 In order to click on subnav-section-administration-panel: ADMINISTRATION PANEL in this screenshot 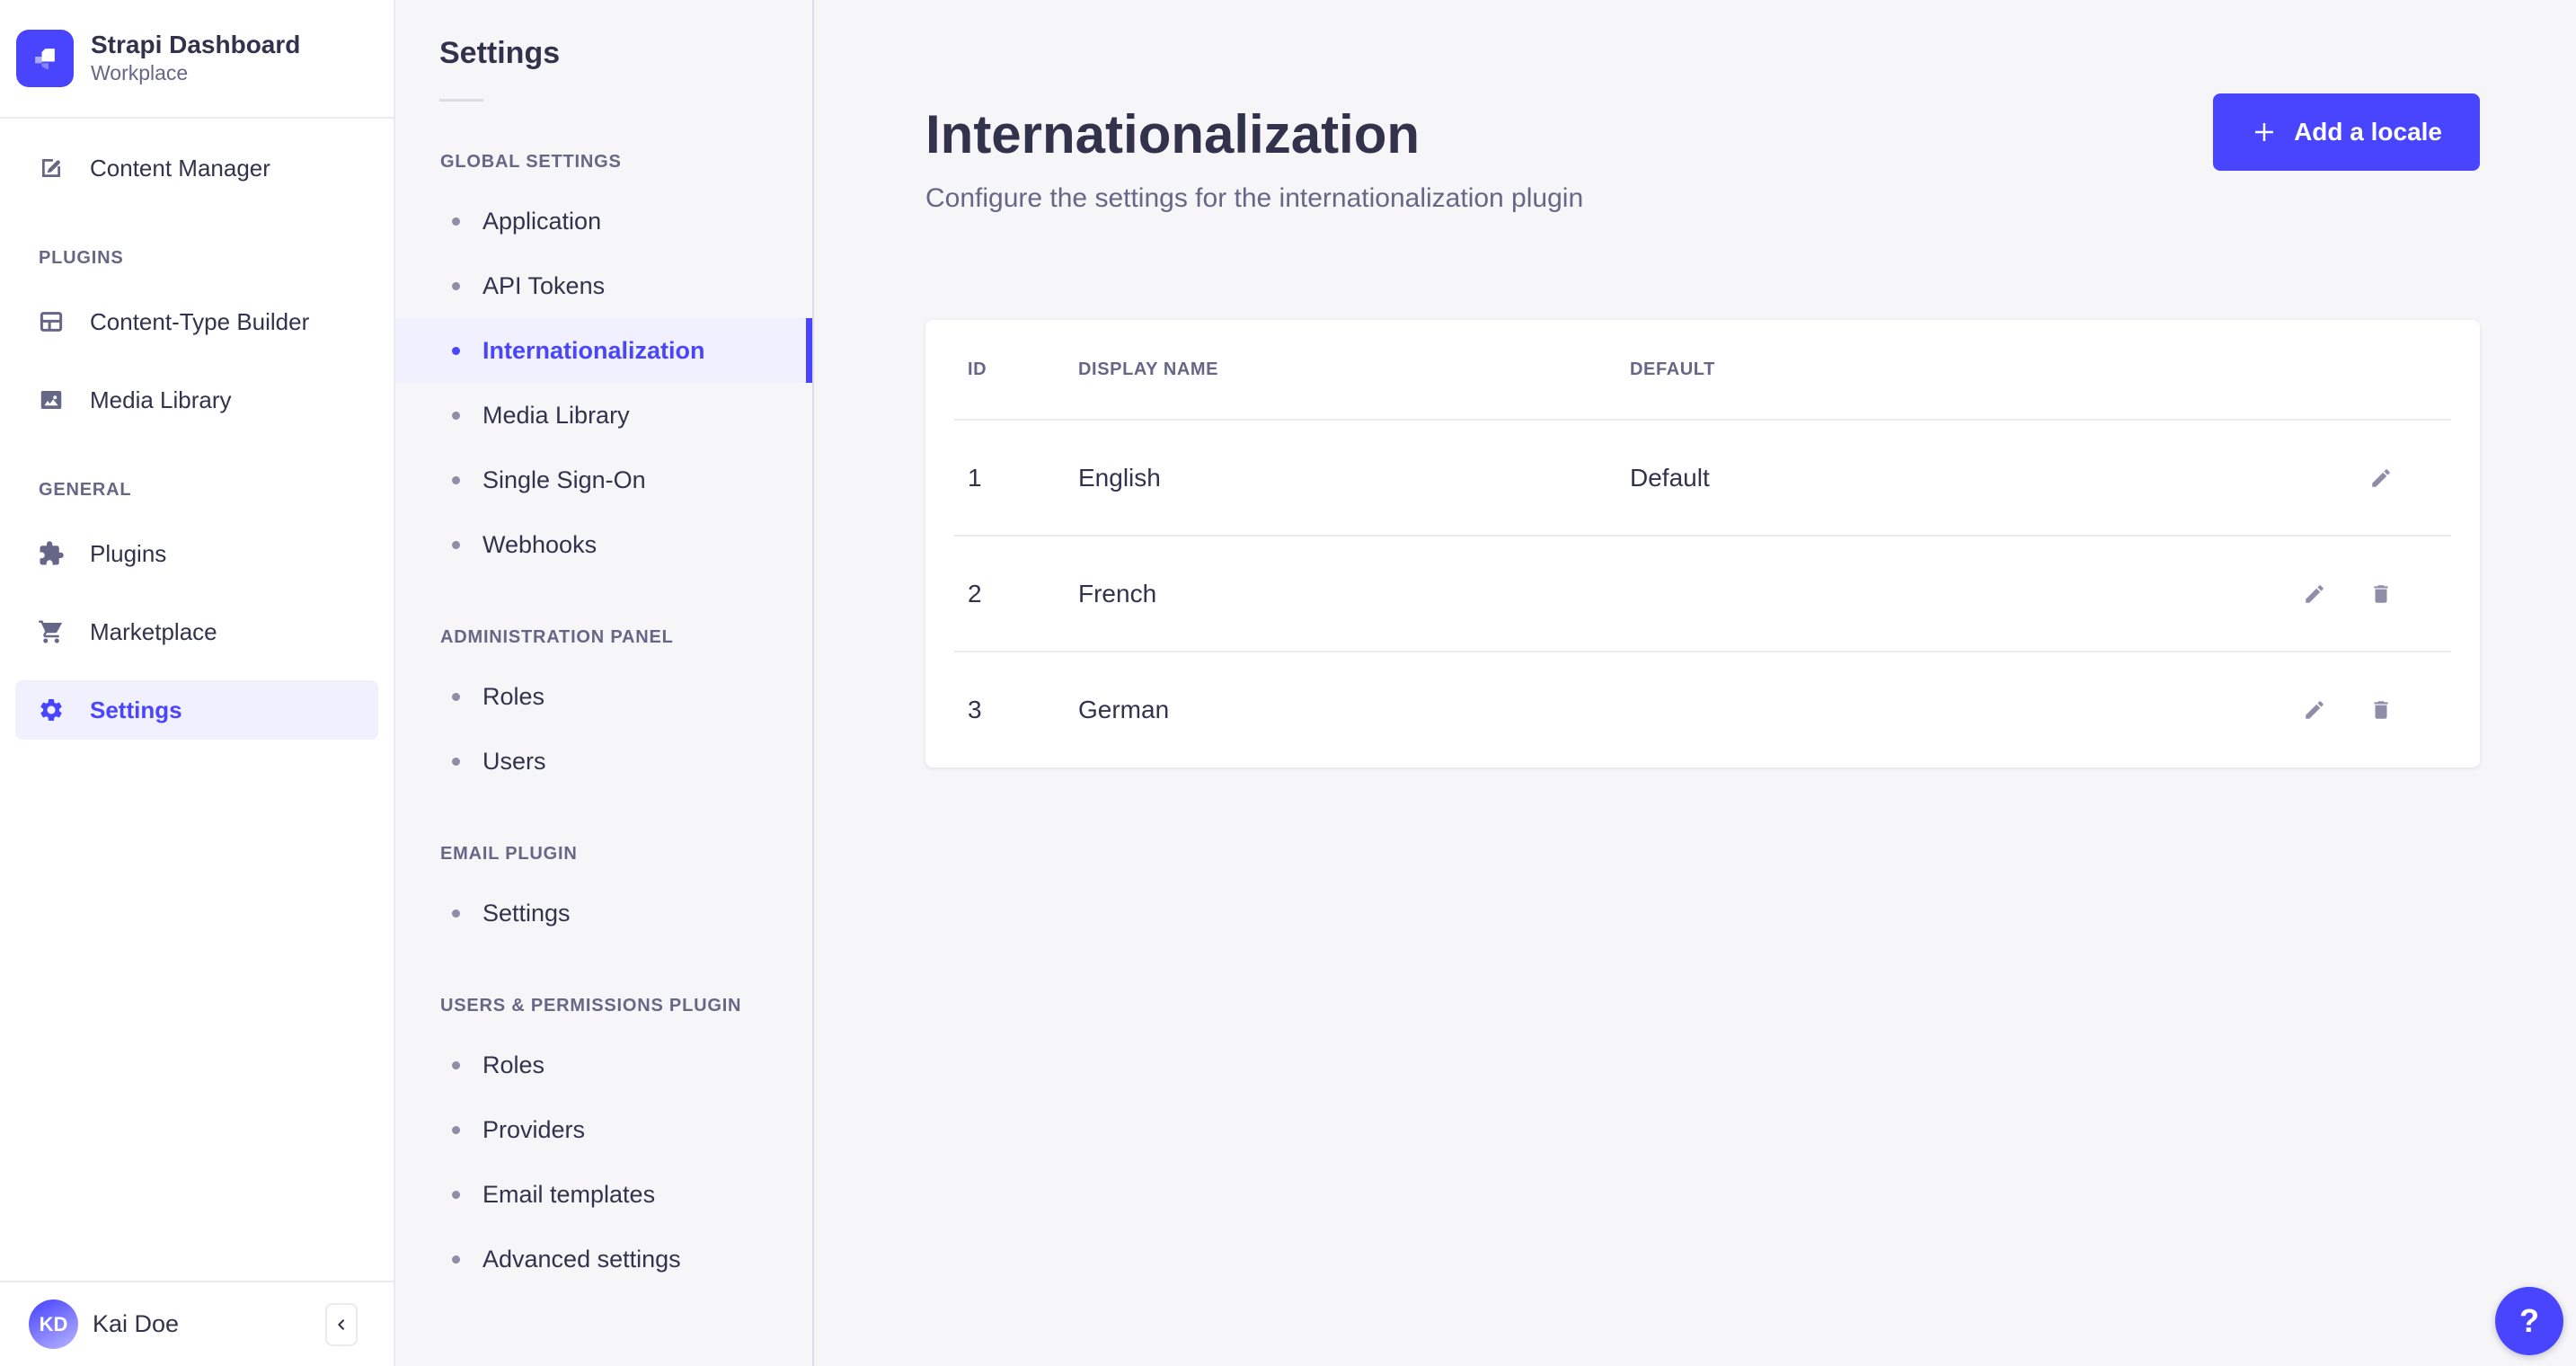, I will do `click(557, 637)`.